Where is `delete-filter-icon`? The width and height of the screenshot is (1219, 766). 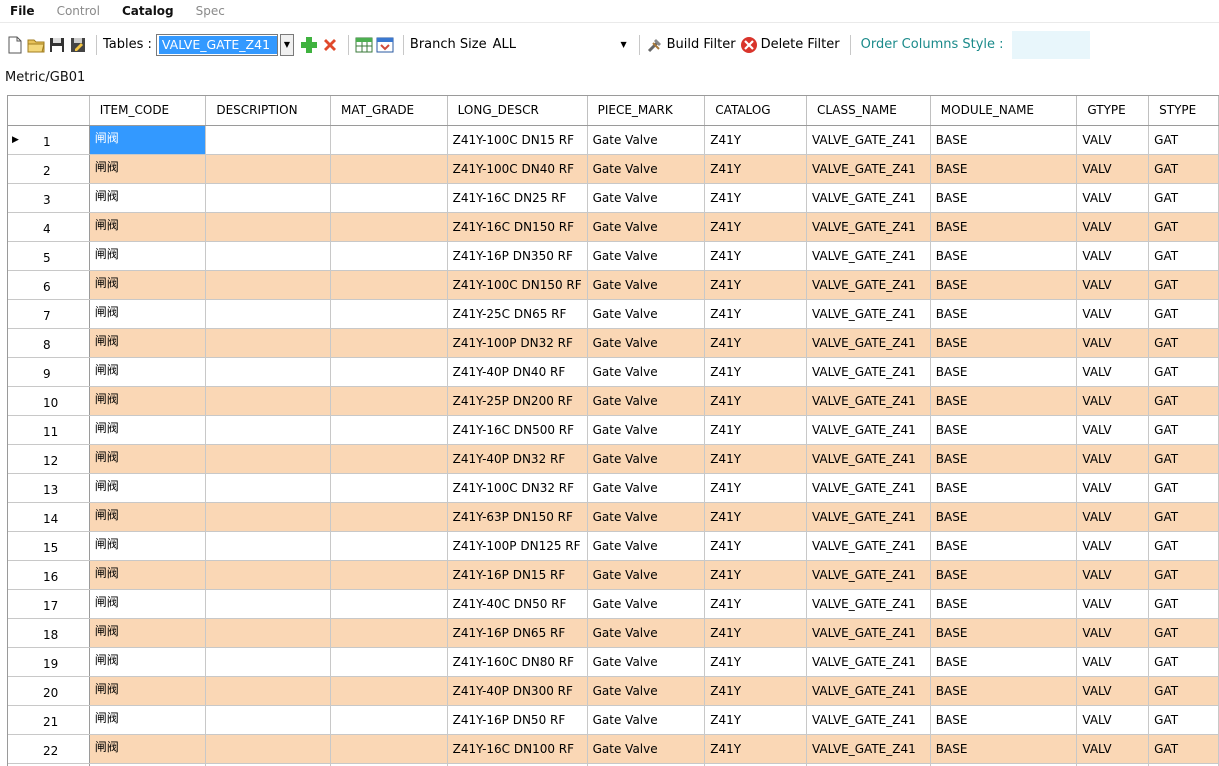
delete-filter-icon is located at coordinates (749, 45).